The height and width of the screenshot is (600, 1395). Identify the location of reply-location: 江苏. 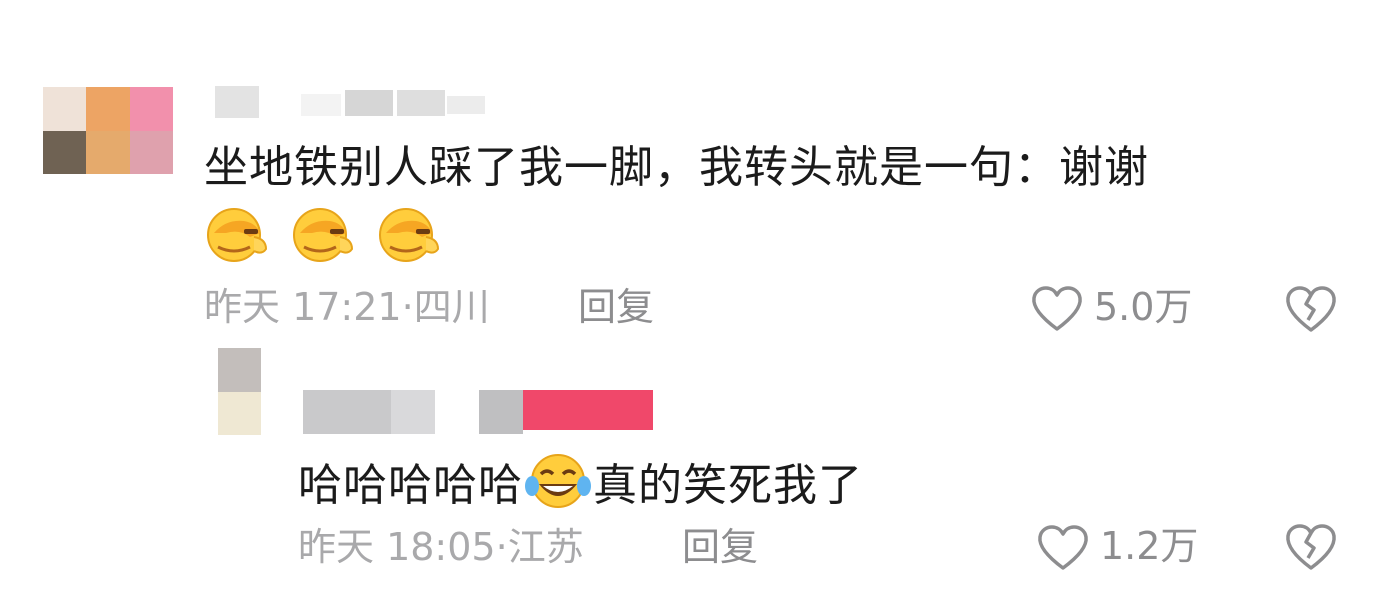
(545, 547).